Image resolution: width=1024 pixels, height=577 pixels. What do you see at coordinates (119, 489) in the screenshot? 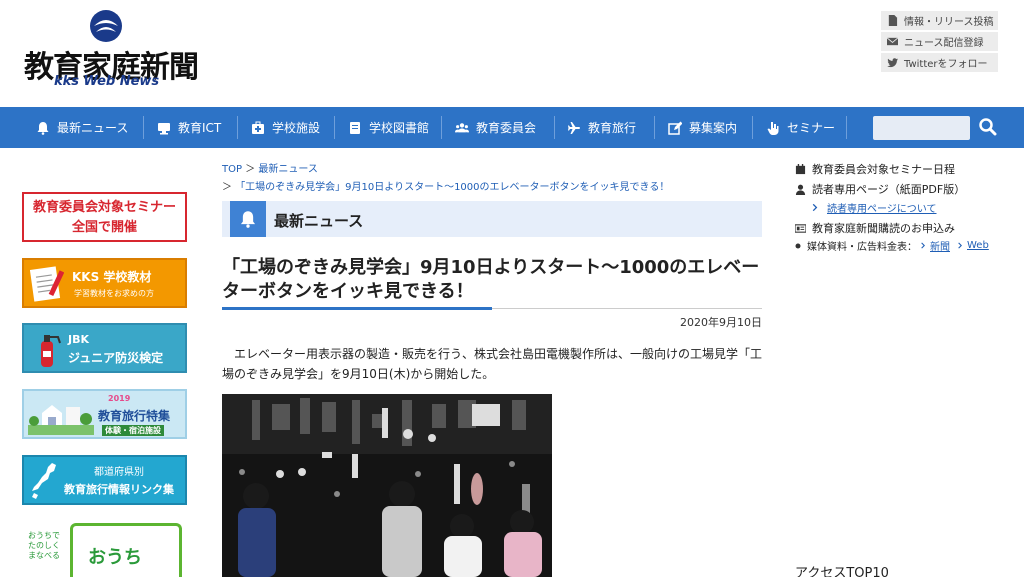
I see `pref-banner-line2: 教育旅行情報リンク集` at bounding box center [119, 489].